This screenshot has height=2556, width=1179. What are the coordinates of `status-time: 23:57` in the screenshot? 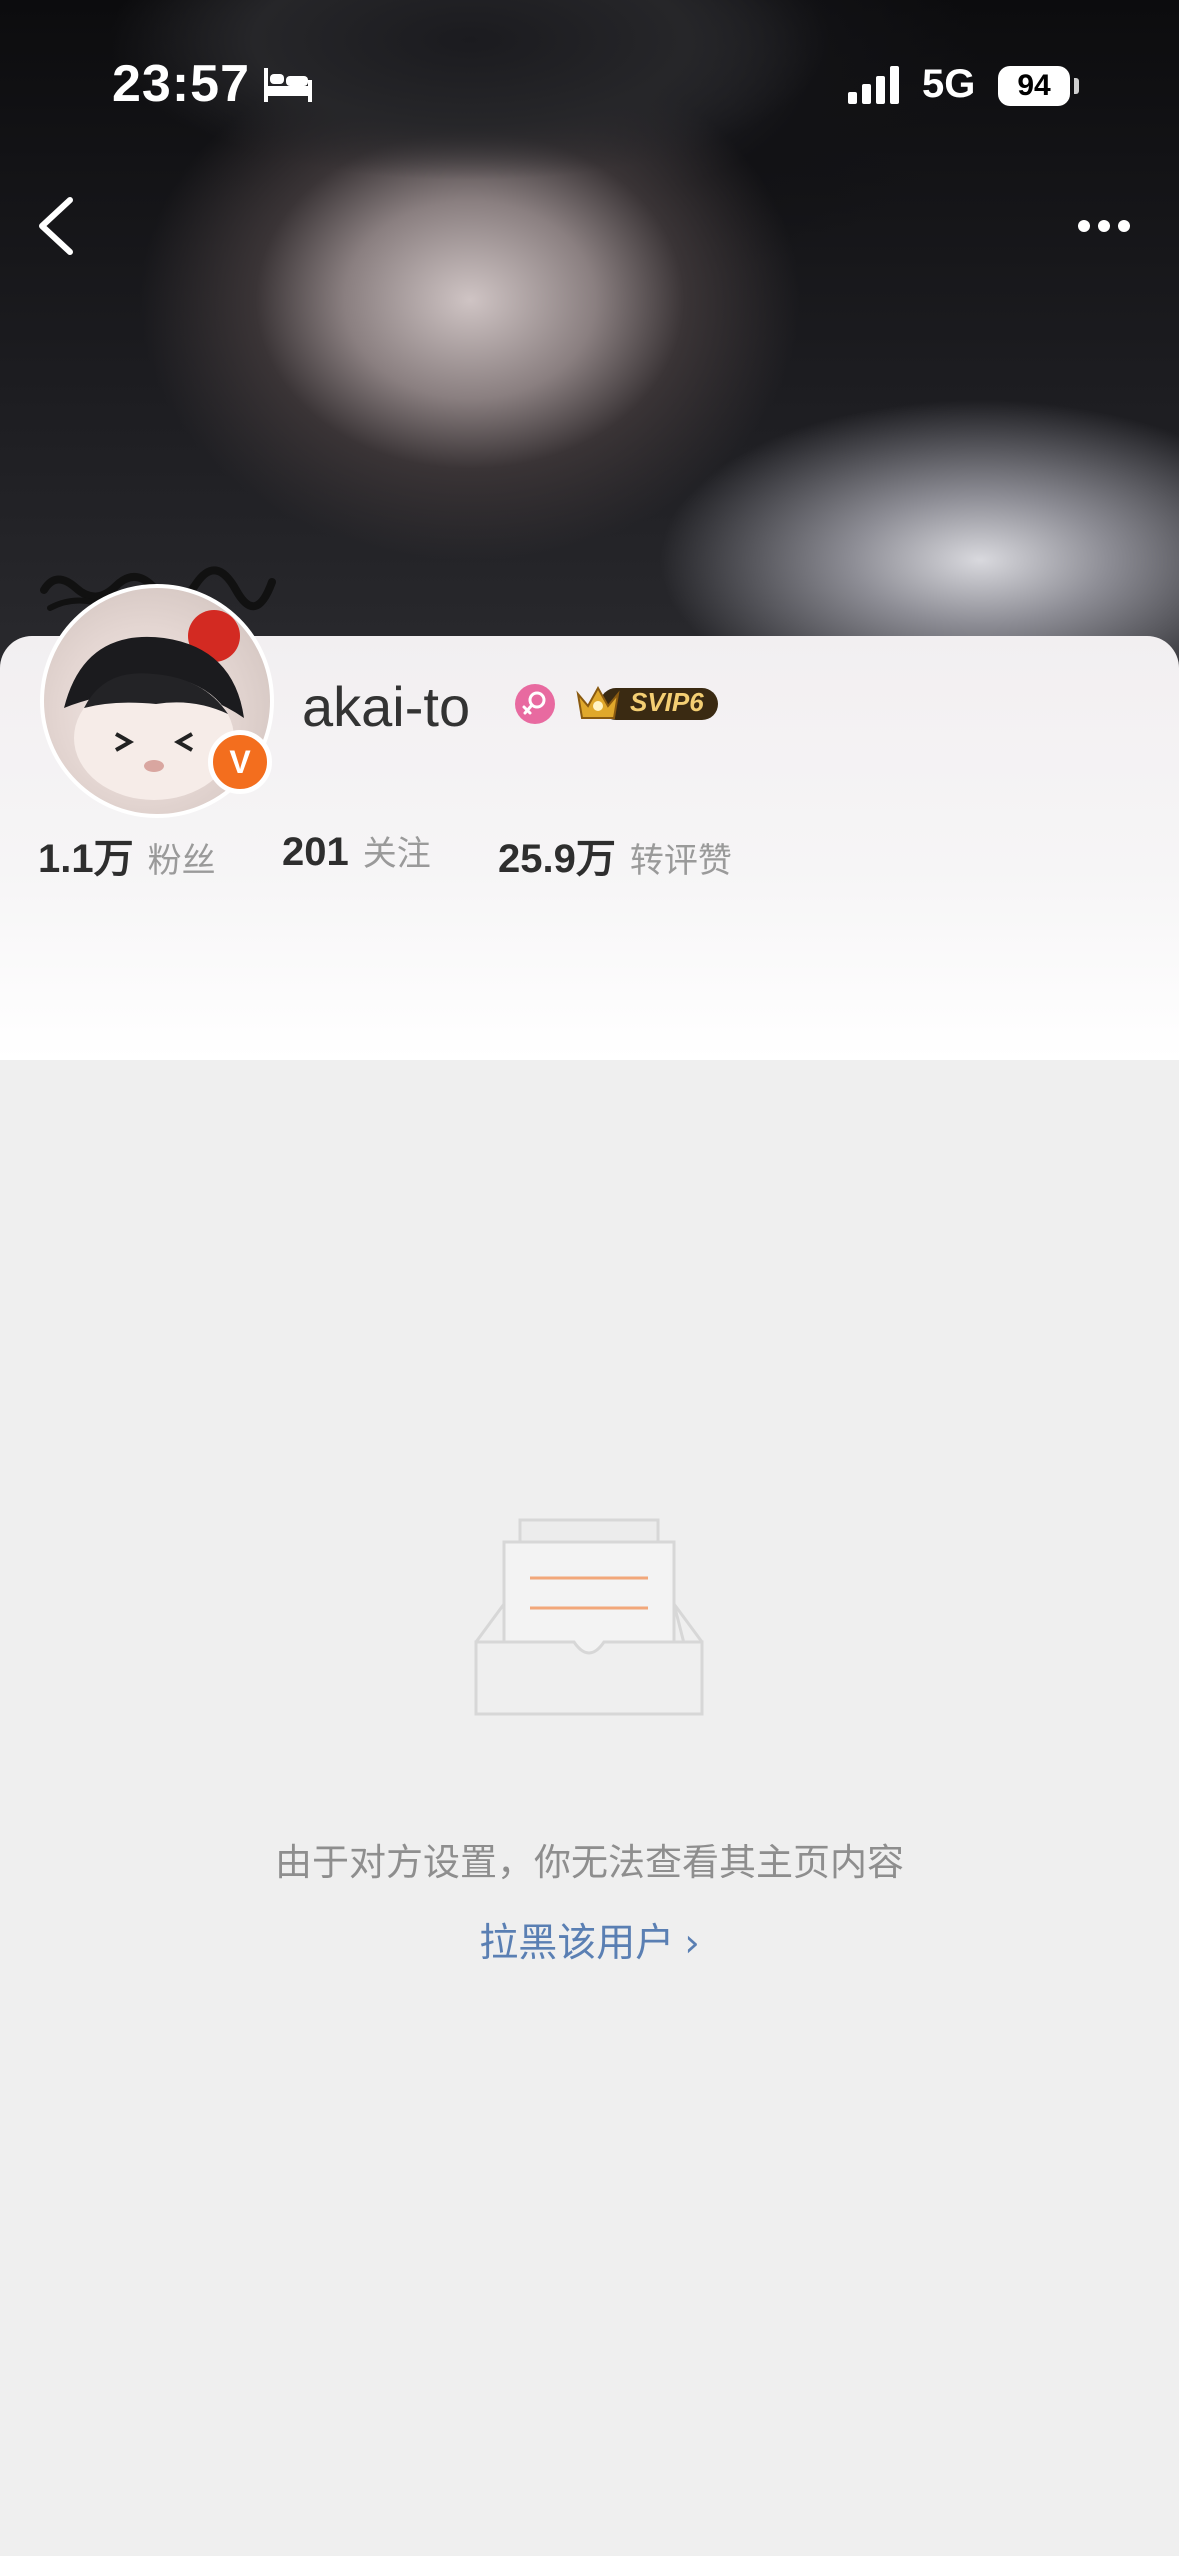 It's located at (181, 84).